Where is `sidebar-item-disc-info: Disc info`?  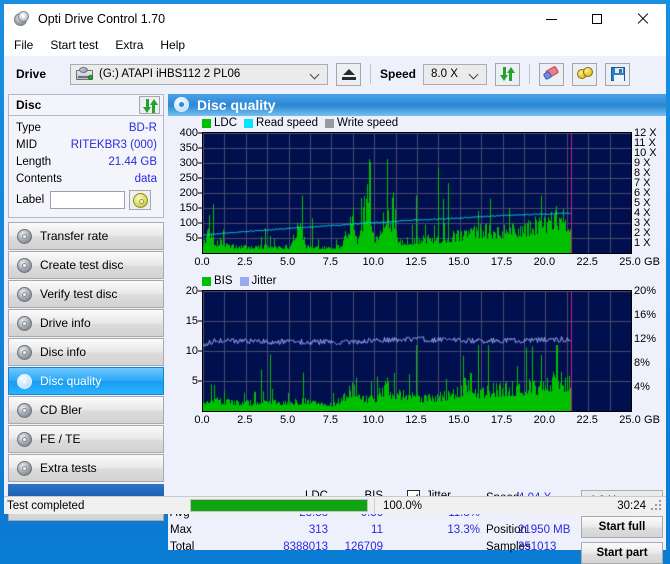
sidebar-item-disc-info: Disc info is located at coordinates (86, 352).